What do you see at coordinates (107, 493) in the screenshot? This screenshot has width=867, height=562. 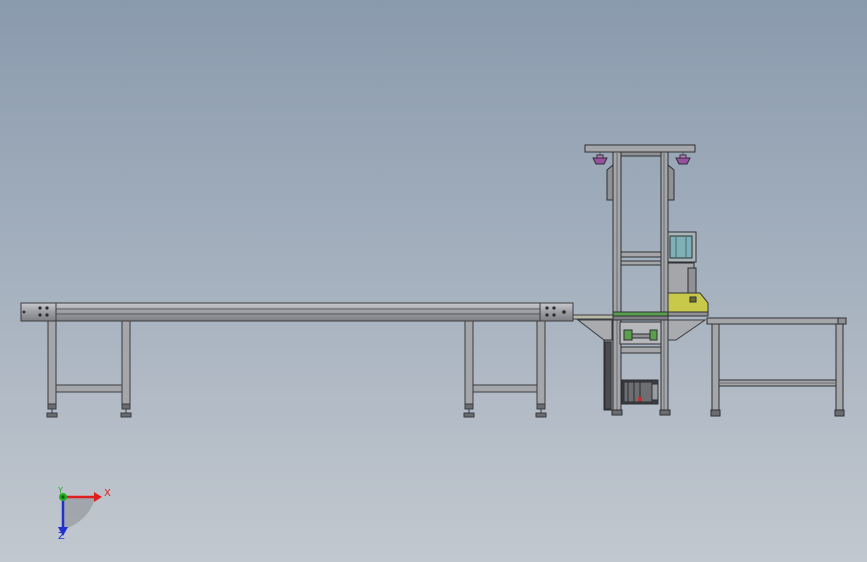 I see `x-axis-label: X` at bounding box center [107, 493].